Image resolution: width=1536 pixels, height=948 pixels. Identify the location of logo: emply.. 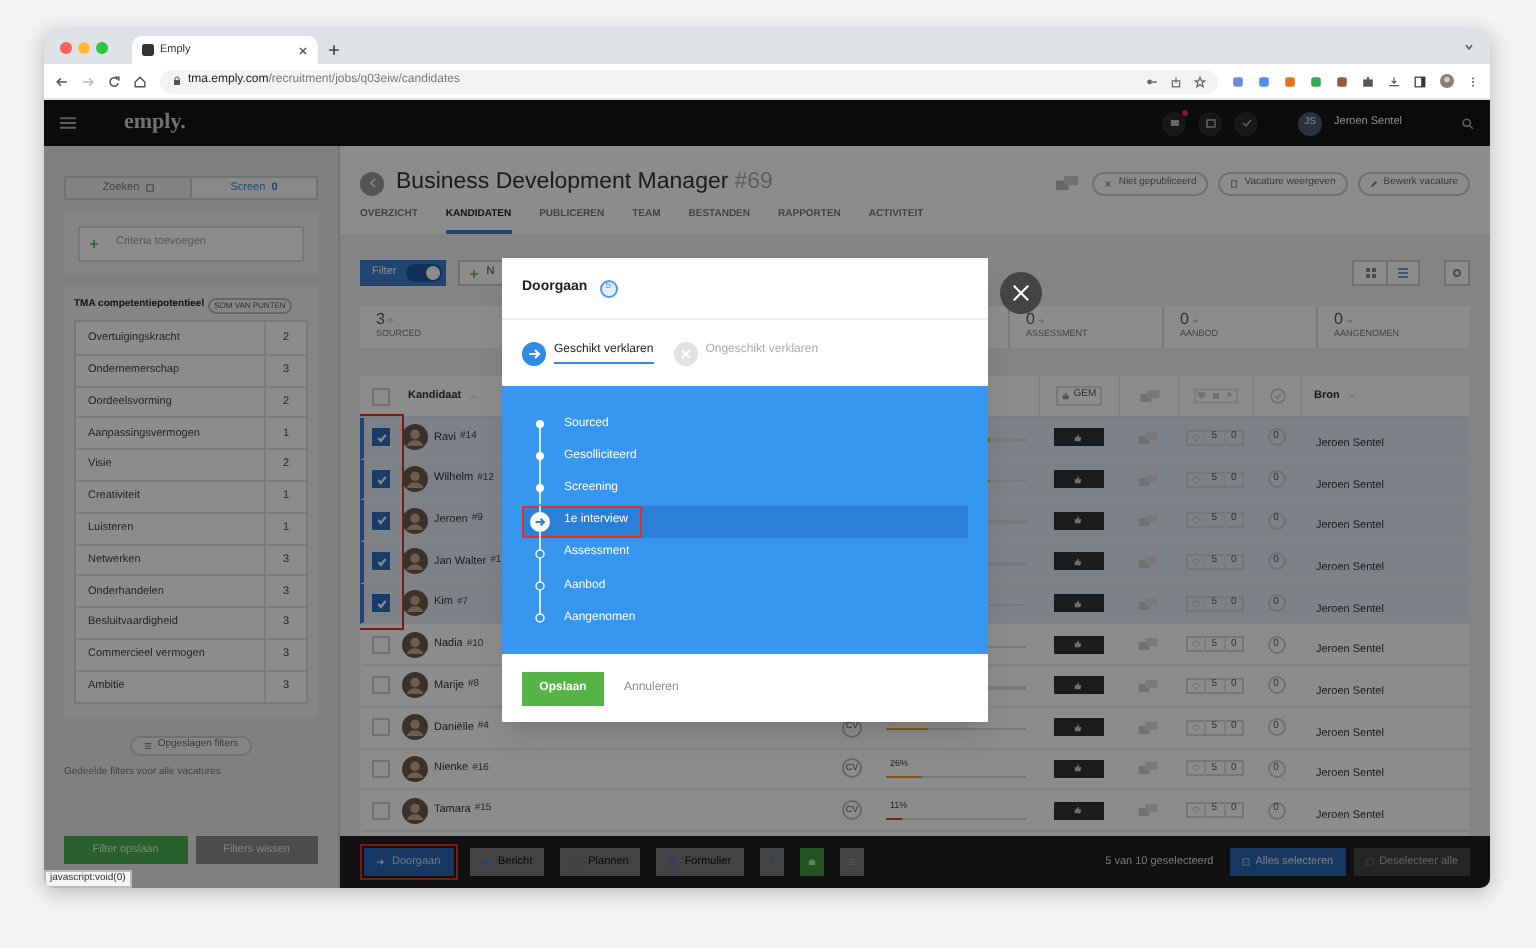
(155, 123).